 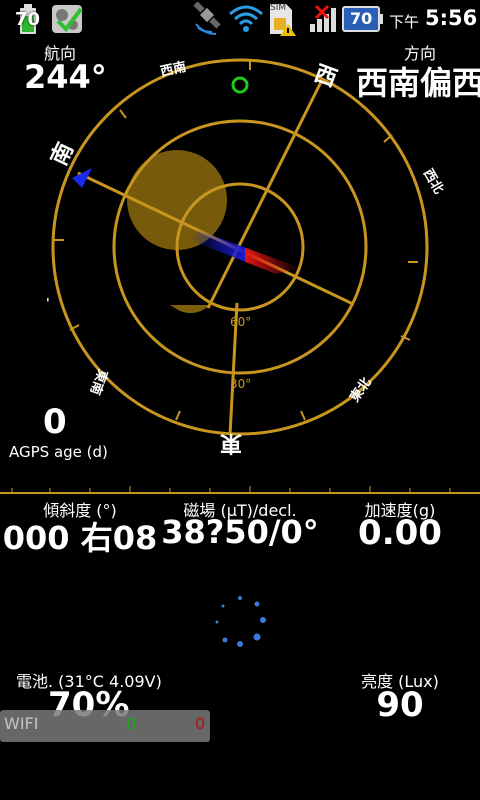 What do you see at coordinates (99, 382) in the screenshot?
I see `cardinal-southeast: 東南` at bounding box center [99, 382].